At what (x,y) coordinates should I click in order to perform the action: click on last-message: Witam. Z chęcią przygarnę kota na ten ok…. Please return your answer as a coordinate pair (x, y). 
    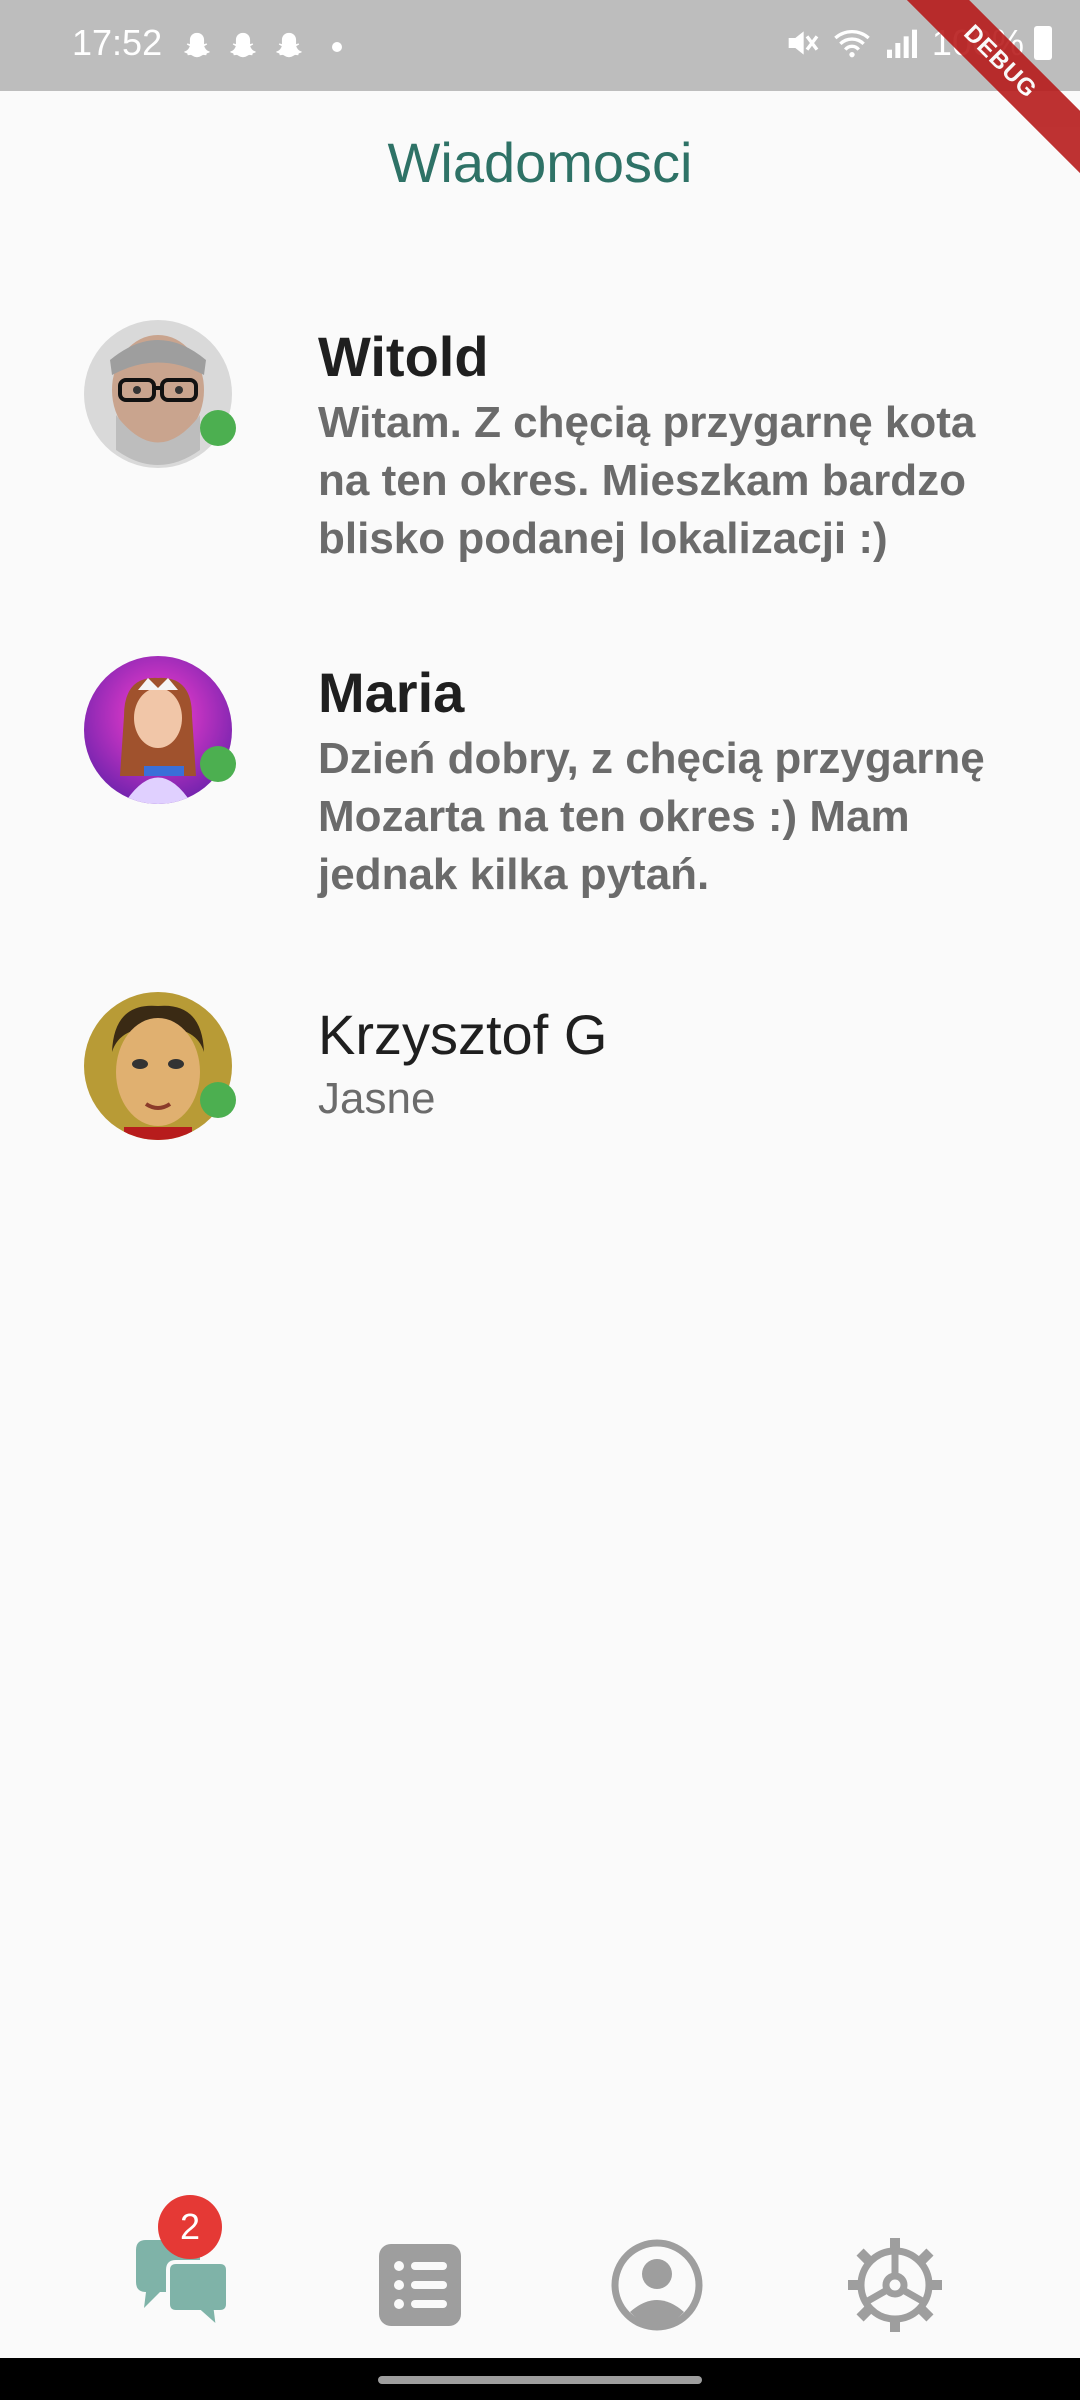
    Looking at the image, I should click on (647, 480).